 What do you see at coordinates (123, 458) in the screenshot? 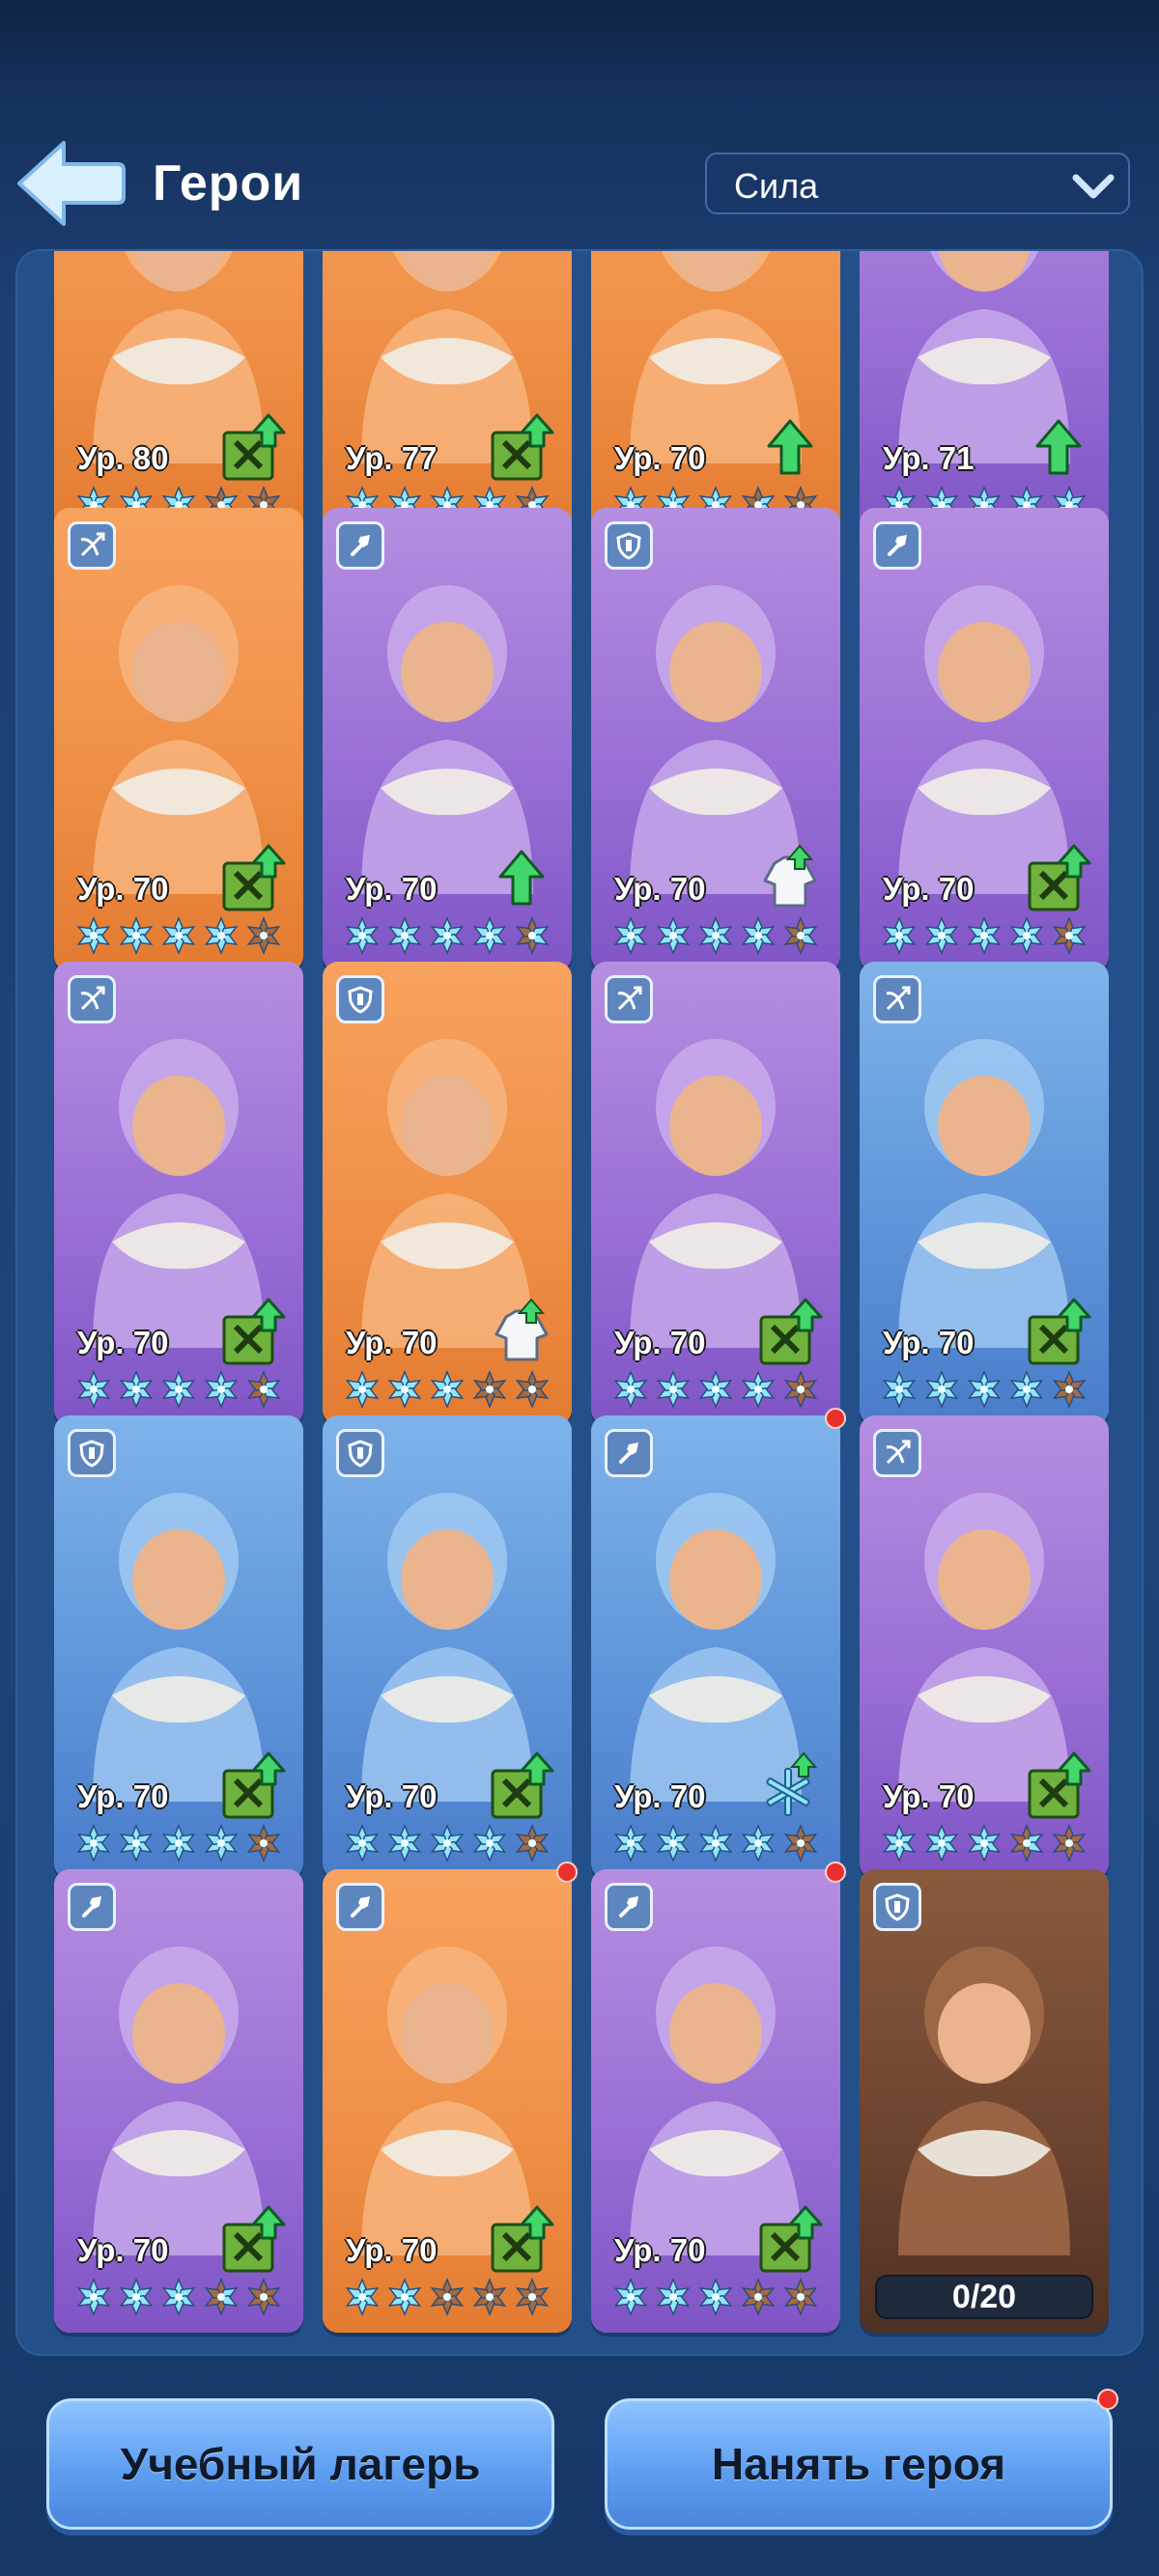
I see `hero-level: Ур. 80` at bounding box center [123, 458].